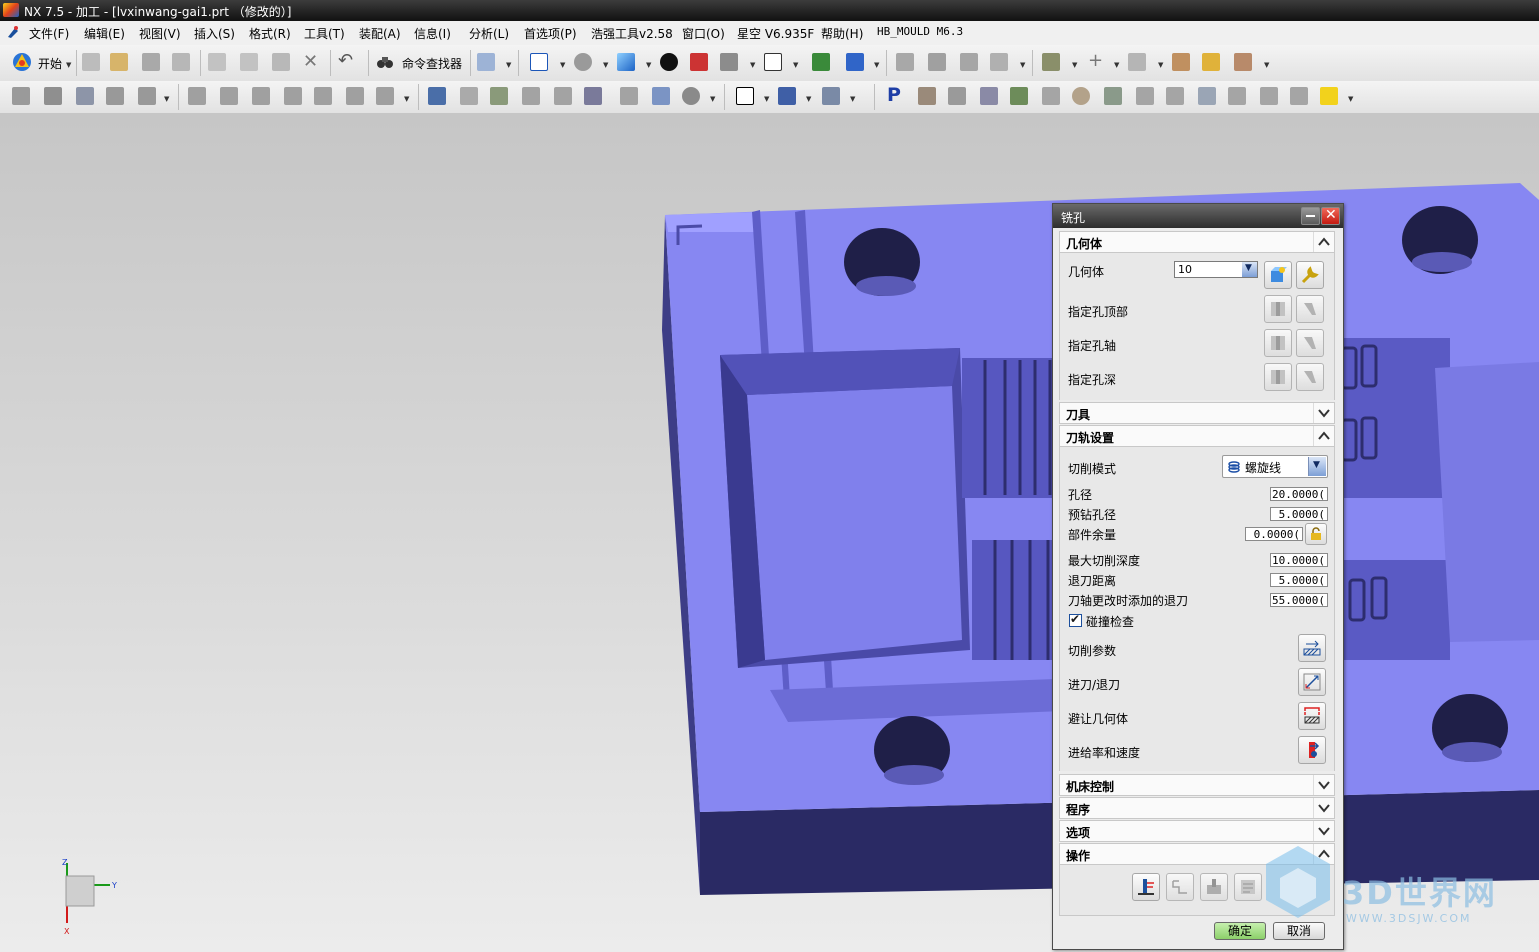  Describe the element at coordinates (1299, 580) in the screenshot. I see `retract-distance-input: 5.0000(` at that location.